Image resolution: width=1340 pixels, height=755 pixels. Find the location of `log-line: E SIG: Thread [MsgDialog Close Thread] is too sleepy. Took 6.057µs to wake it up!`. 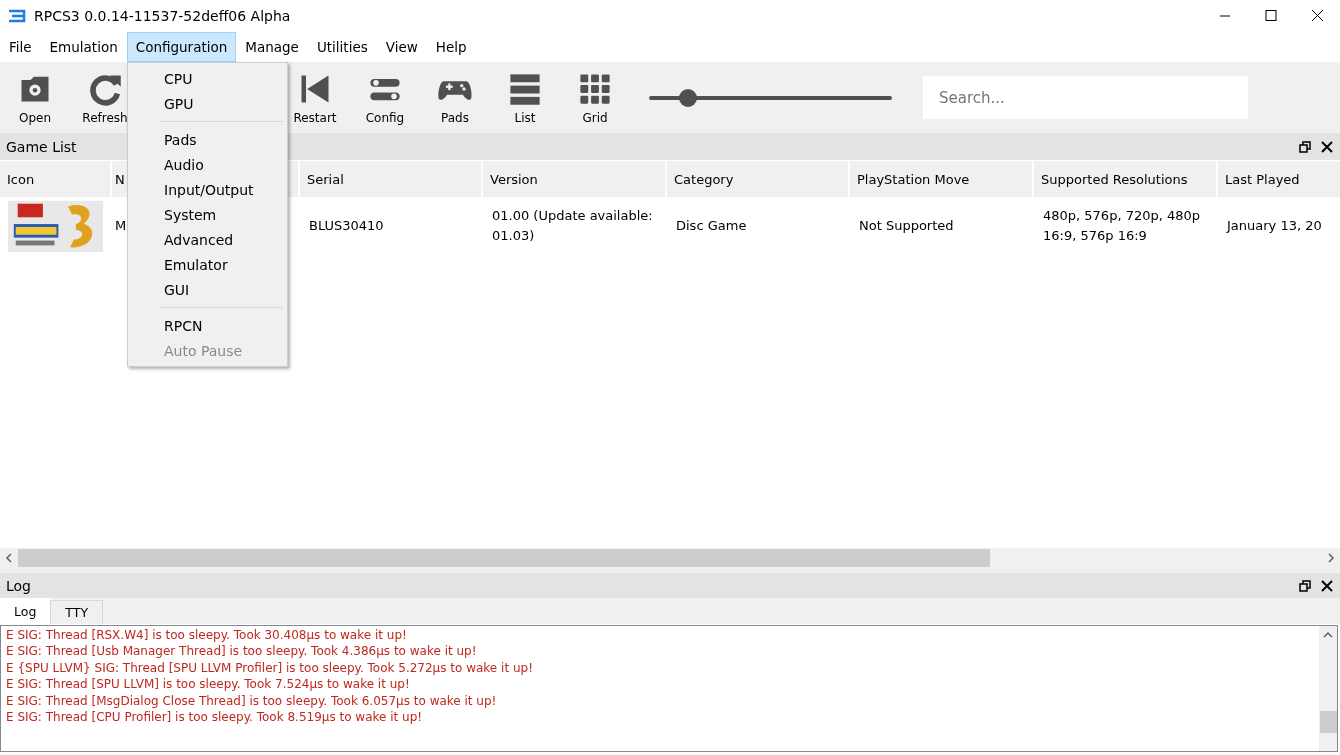

log-line: E SIG: Thread [MsgDialog Close Thread] is too sleepy. Took 6.057µs to wake it up! is located at coordinates (252, 701).